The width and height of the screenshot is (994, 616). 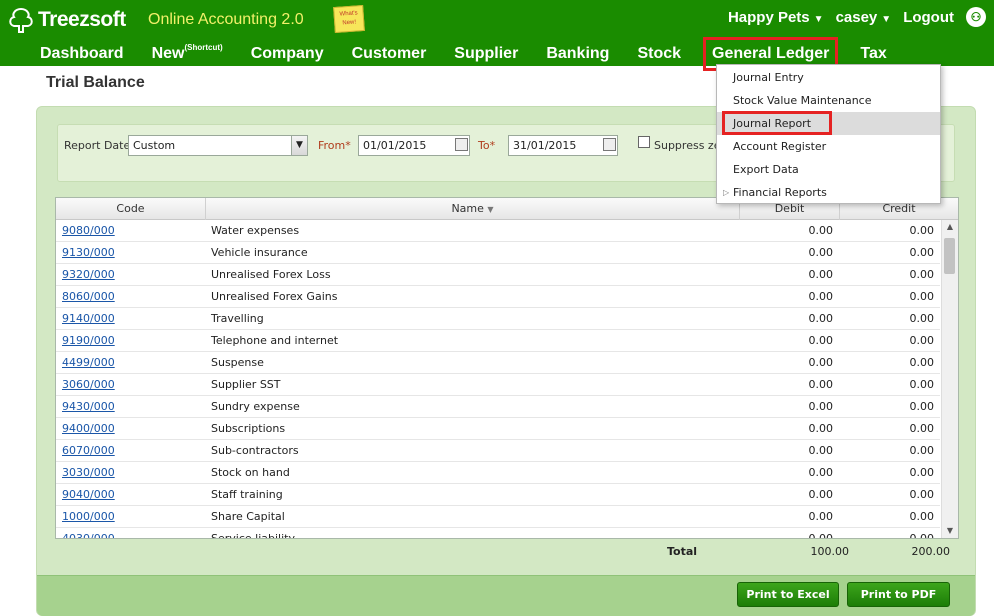 I want to click on nav-new-shortcut: (Shortcut), so click(x=203, y=47).